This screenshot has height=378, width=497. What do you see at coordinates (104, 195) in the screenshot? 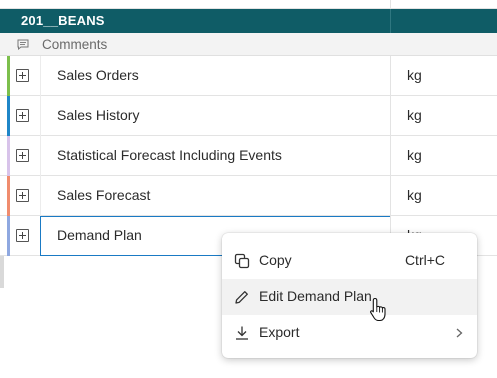
I see `row-label: Sales Forecast` at bounding box center [104, 195].